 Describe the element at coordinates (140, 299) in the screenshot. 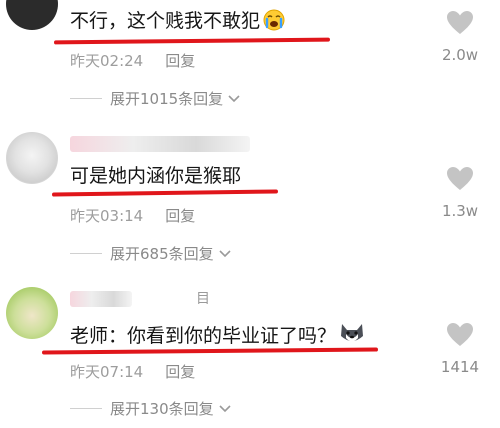

I see `username: 目` at that location.